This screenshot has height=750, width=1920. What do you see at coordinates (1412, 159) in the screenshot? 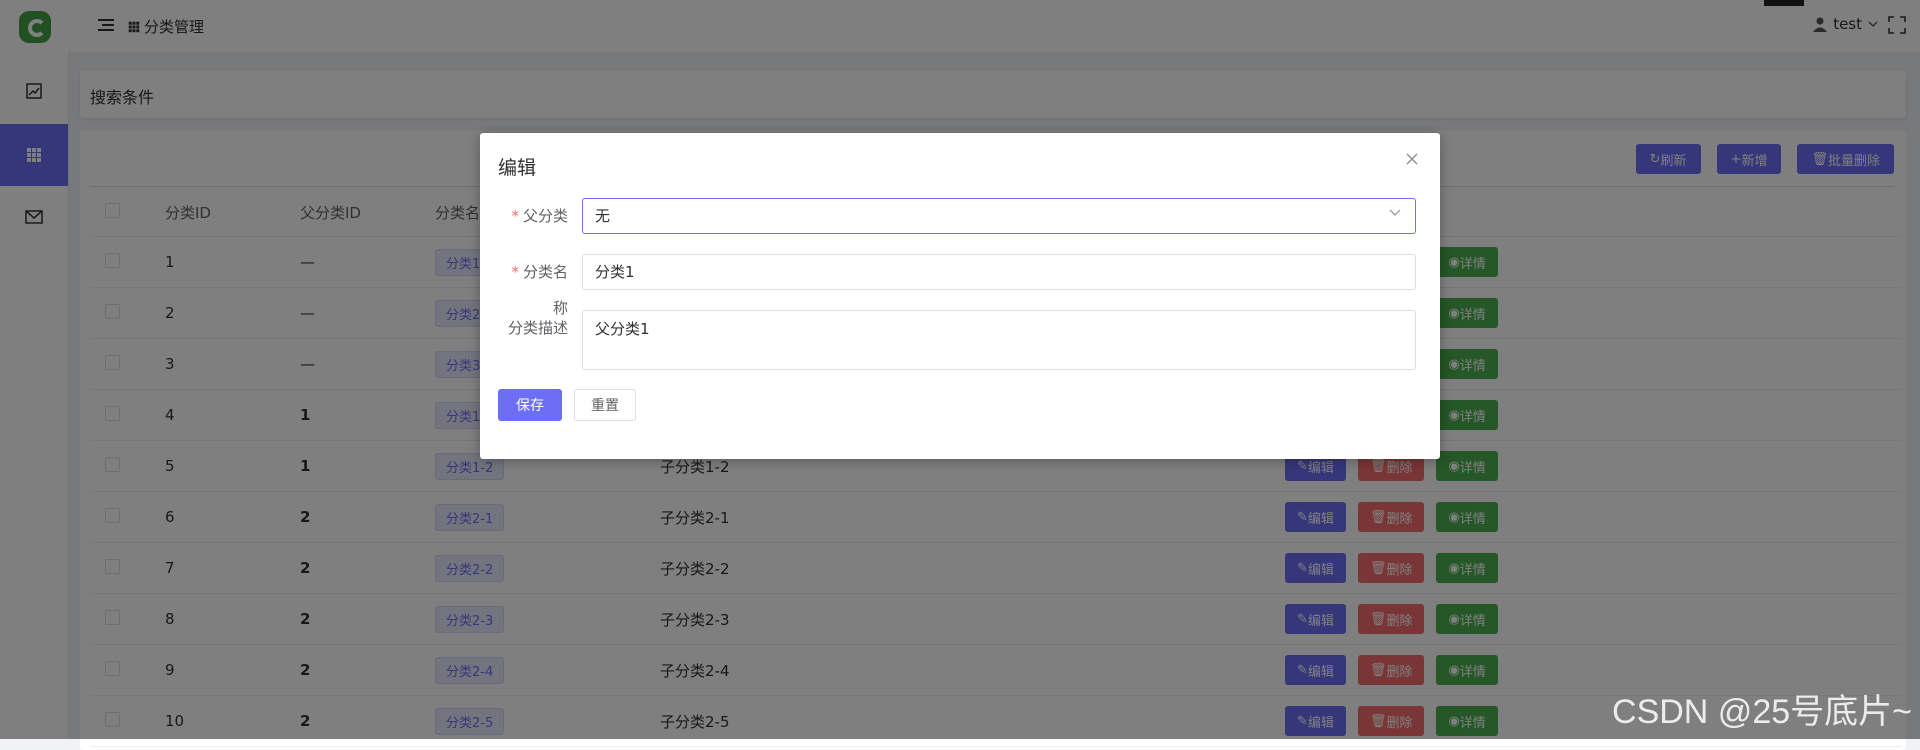
I see `close-icon` at bounding box center [1412, 159].